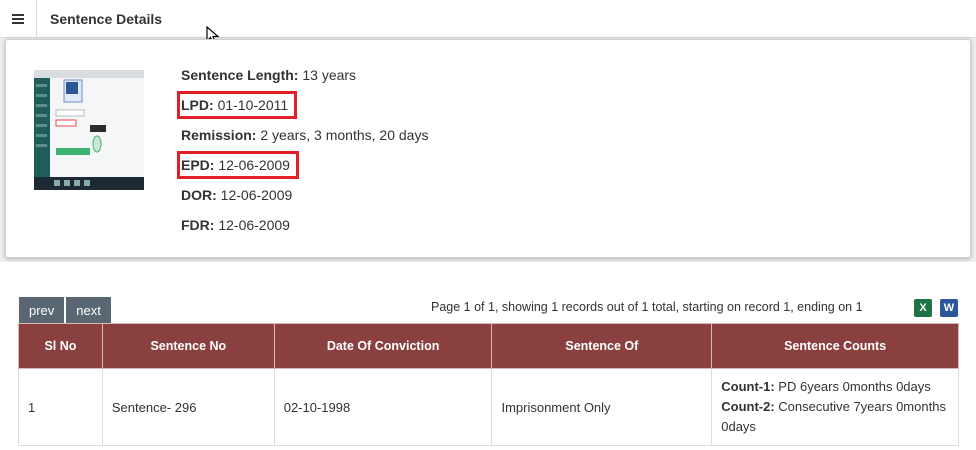 The width and height of the screenshot is (976, 450). What do you see at coordinates (188, 346) in the screenshot?
I see `column-header: Sentence No` at bounding box center [188, 346].